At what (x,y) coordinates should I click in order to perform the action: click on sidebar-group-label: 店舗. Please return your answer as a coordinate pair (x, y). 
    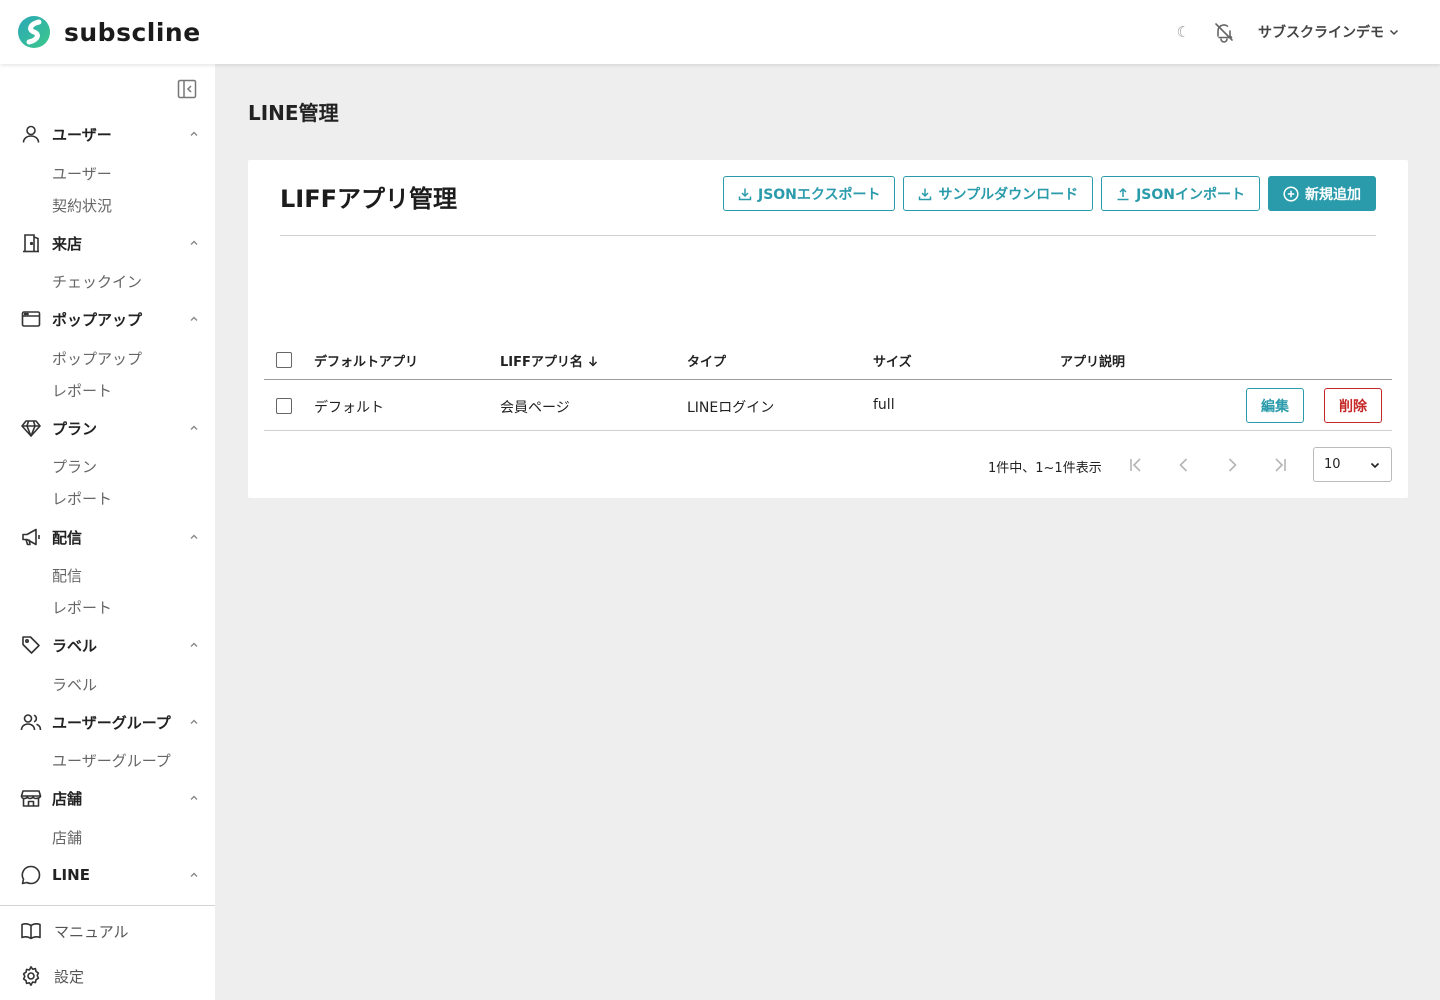
    Looking at the image, I should click on (67, 798).